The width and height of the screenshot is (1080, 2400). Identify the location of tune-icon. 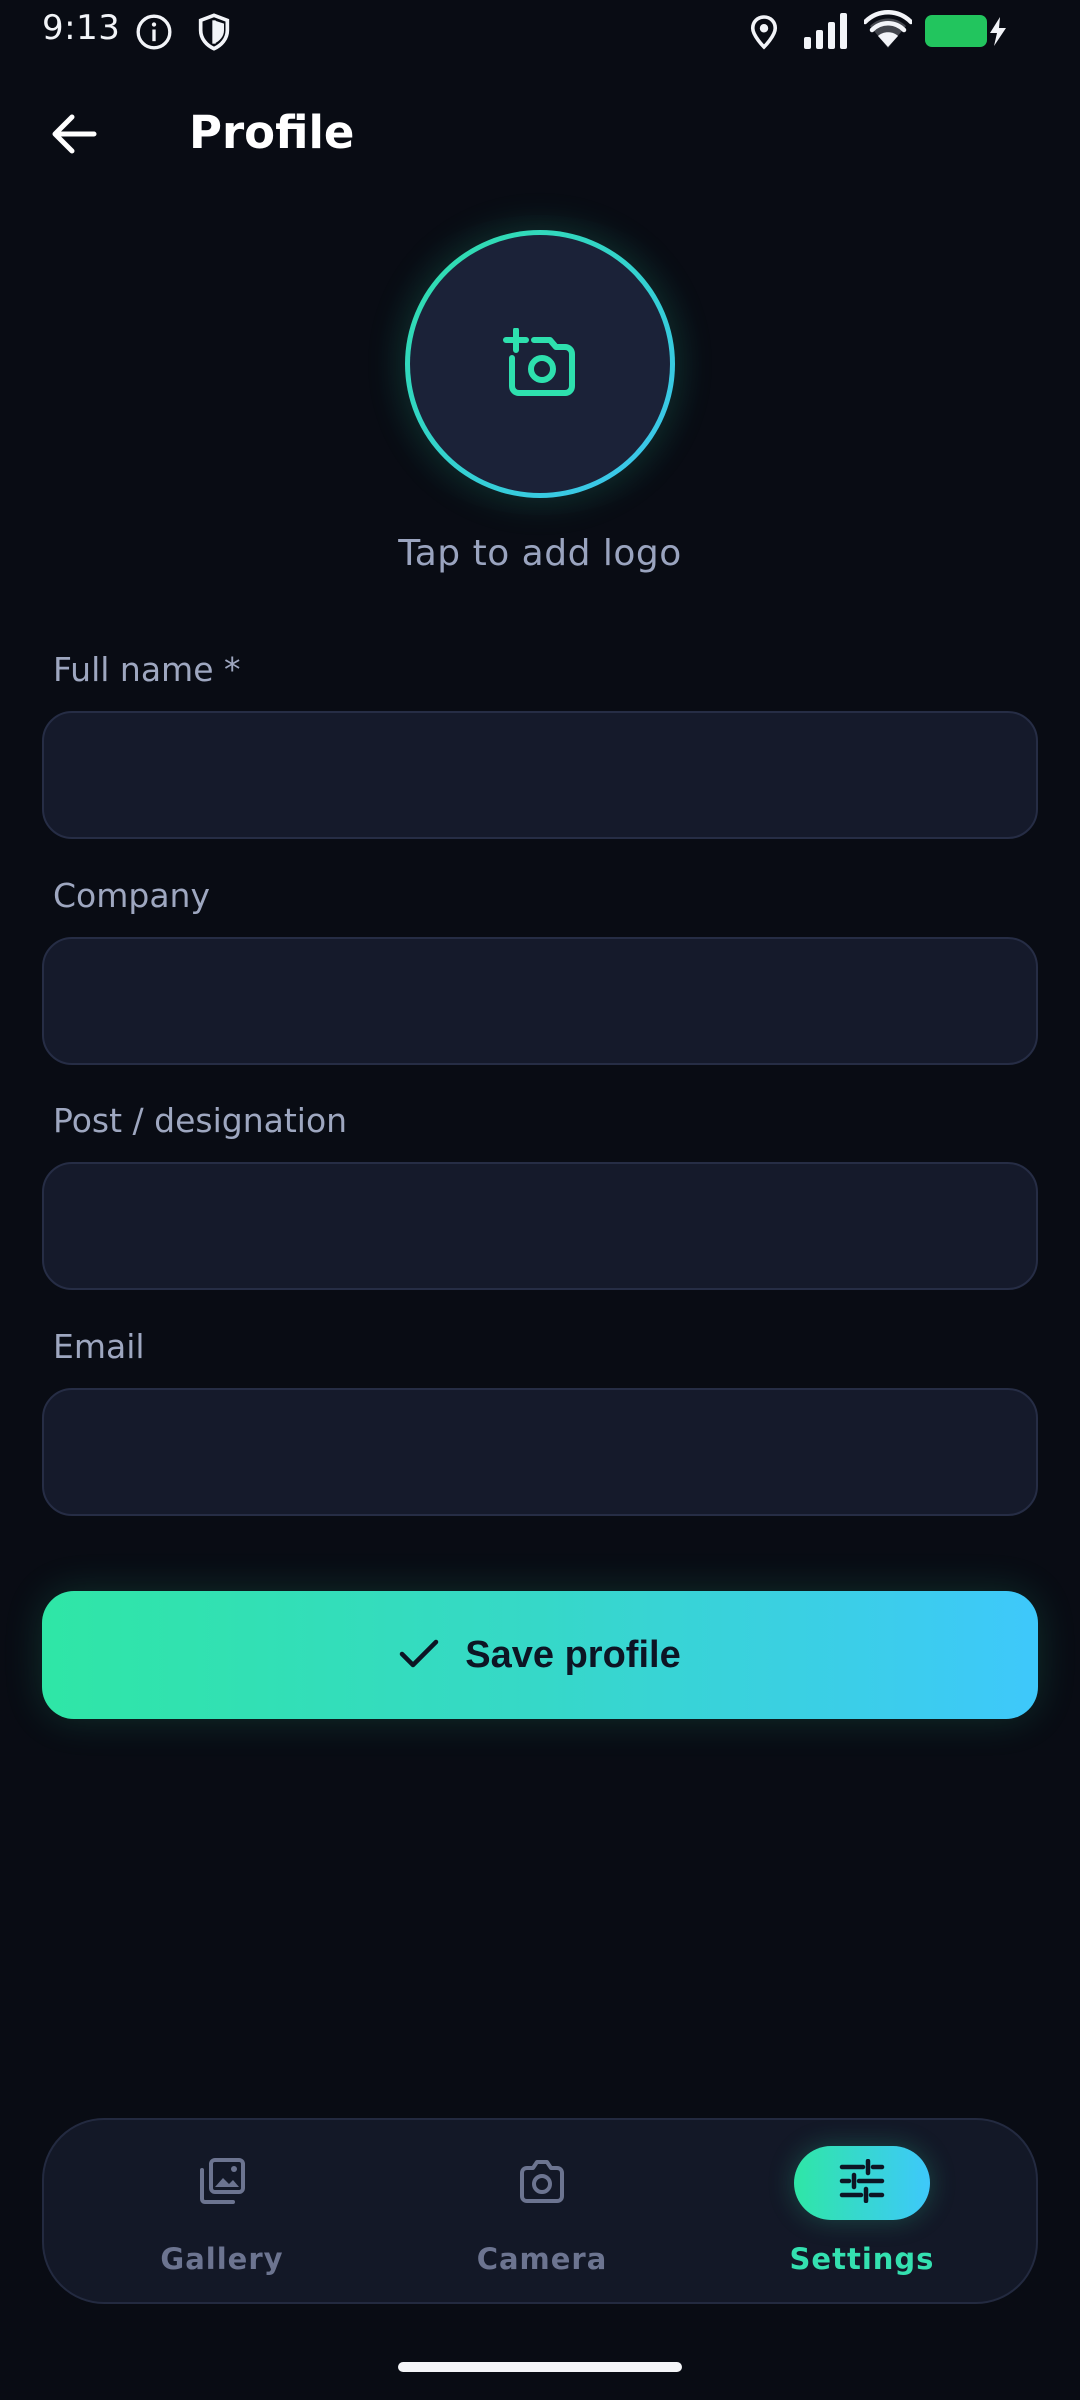
(862, 2182).